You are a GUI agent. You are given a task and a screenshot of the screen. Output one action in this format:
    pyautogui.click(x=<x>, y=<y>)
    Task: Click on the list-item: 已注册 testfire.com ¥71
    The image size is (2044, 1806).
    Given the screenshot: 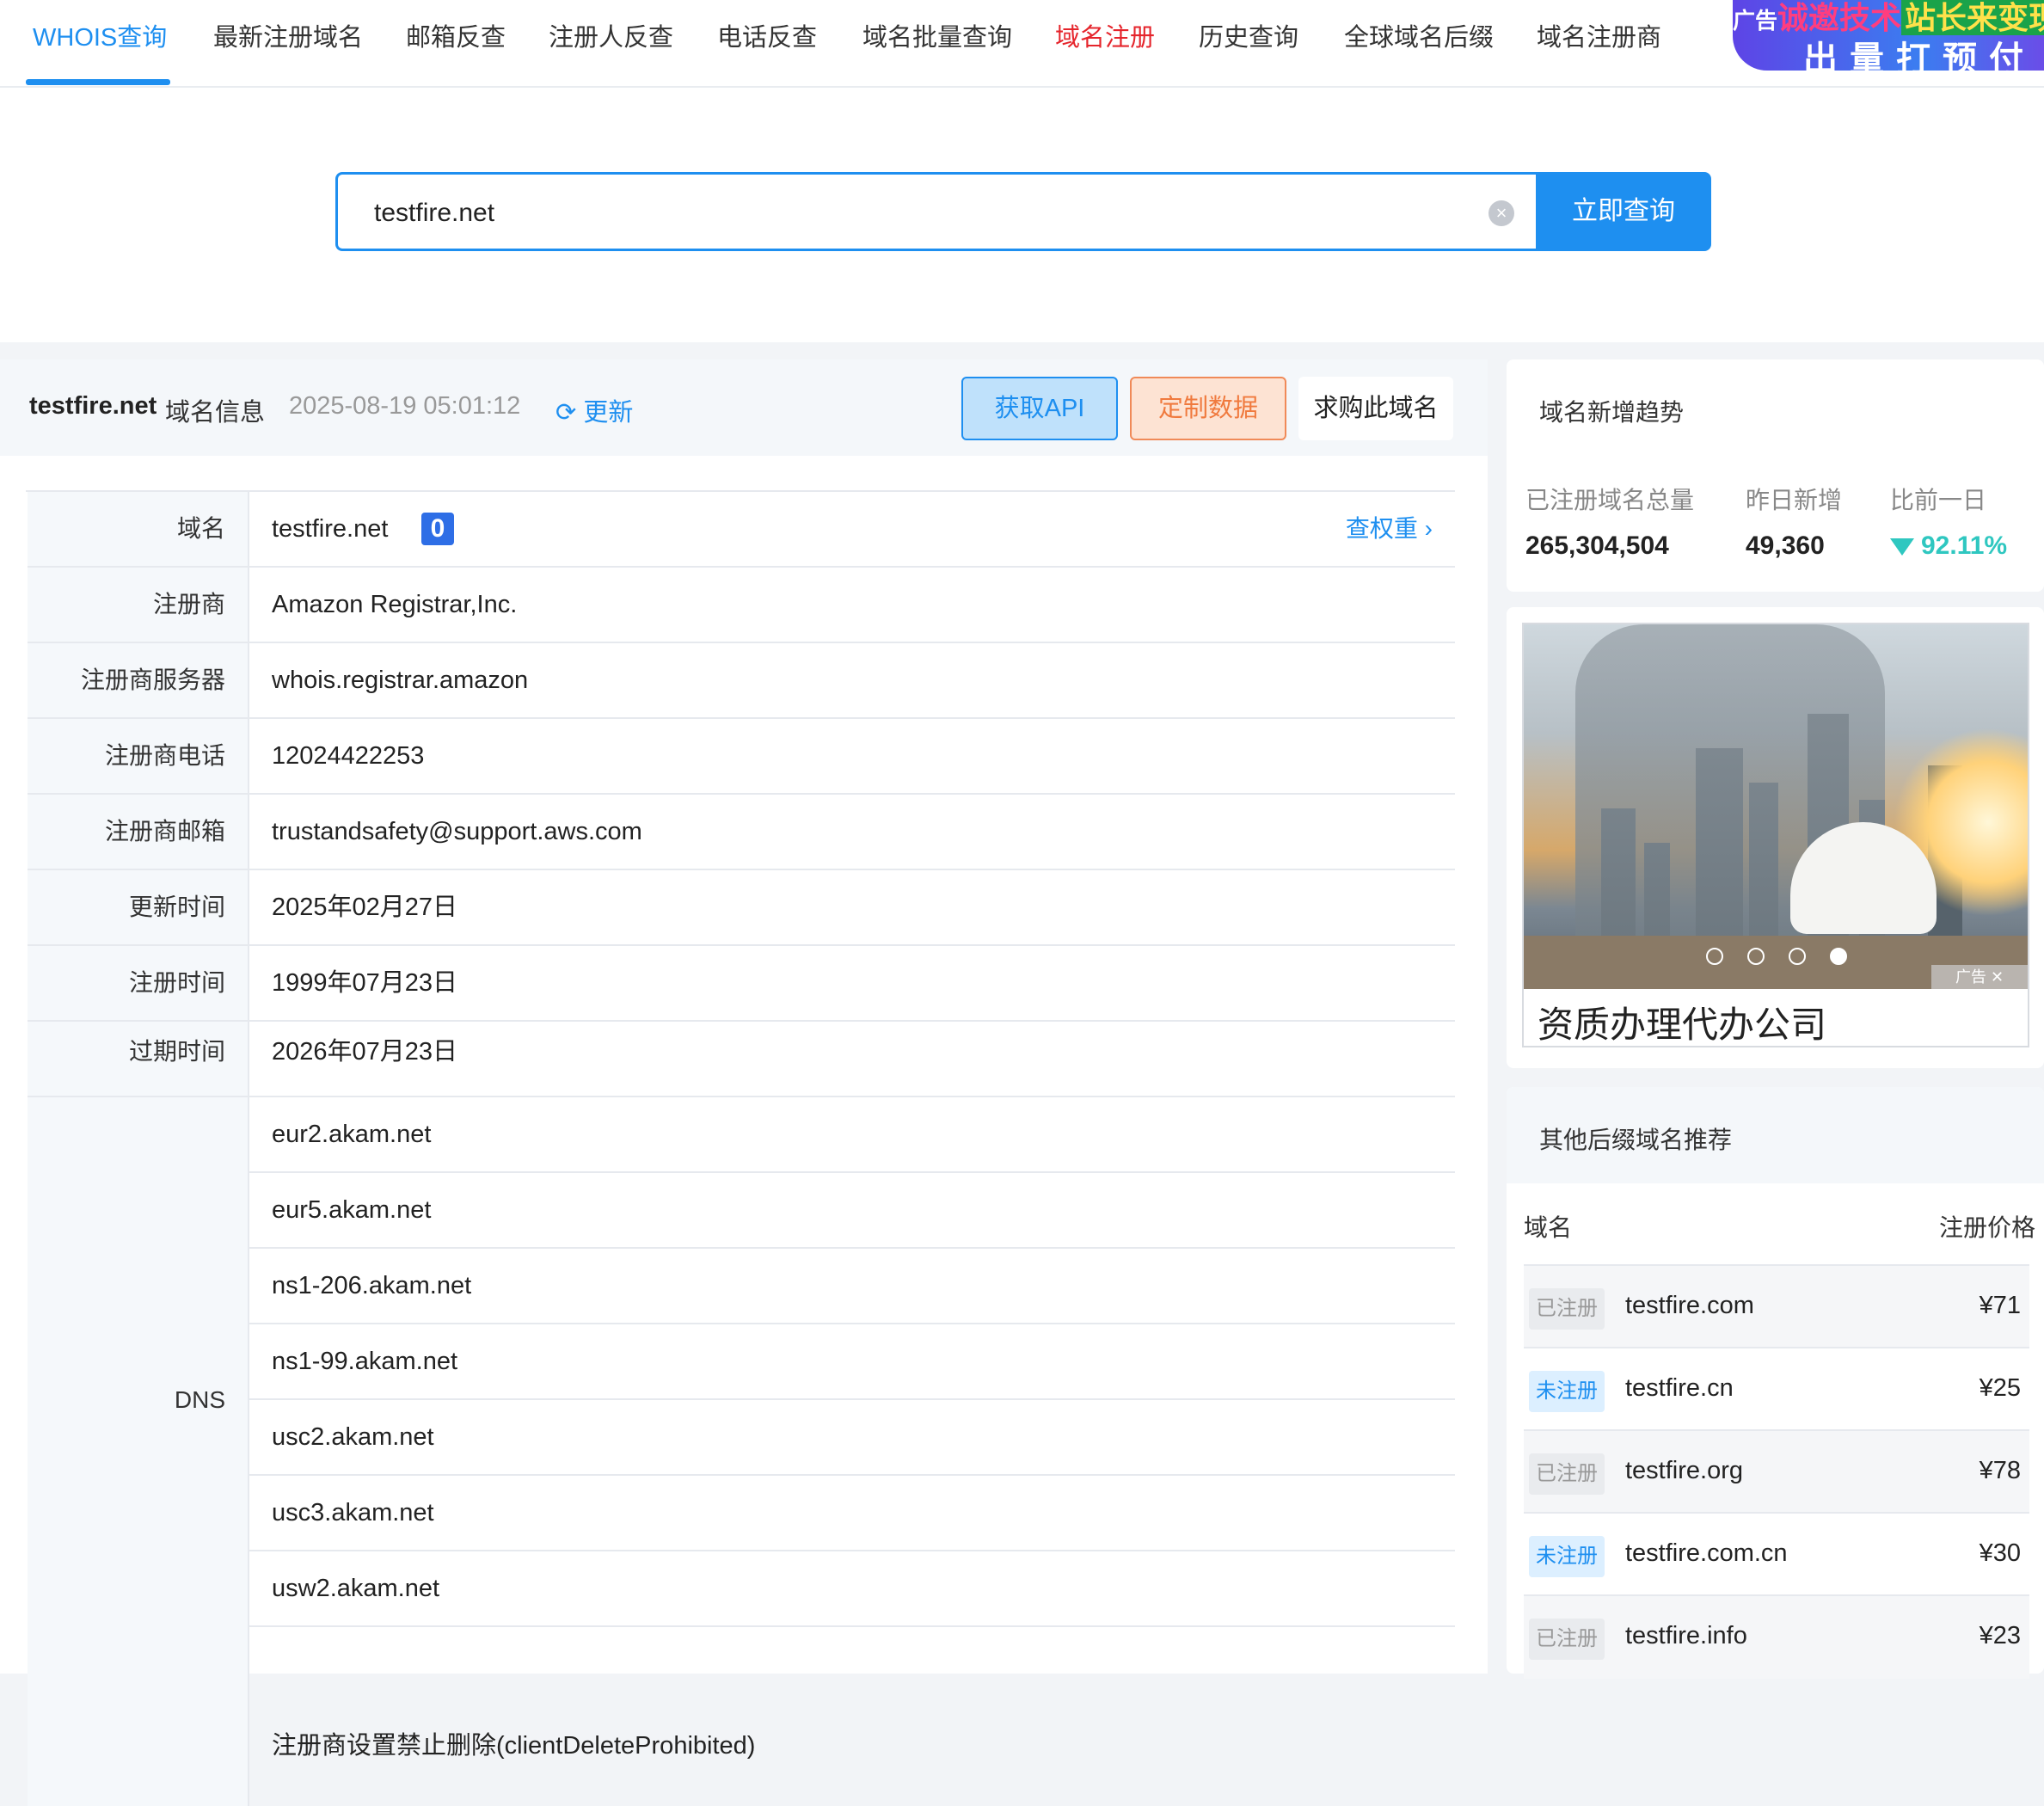 What is the action you would take?
    pyautogui.click(x=1777, y=1306)
    